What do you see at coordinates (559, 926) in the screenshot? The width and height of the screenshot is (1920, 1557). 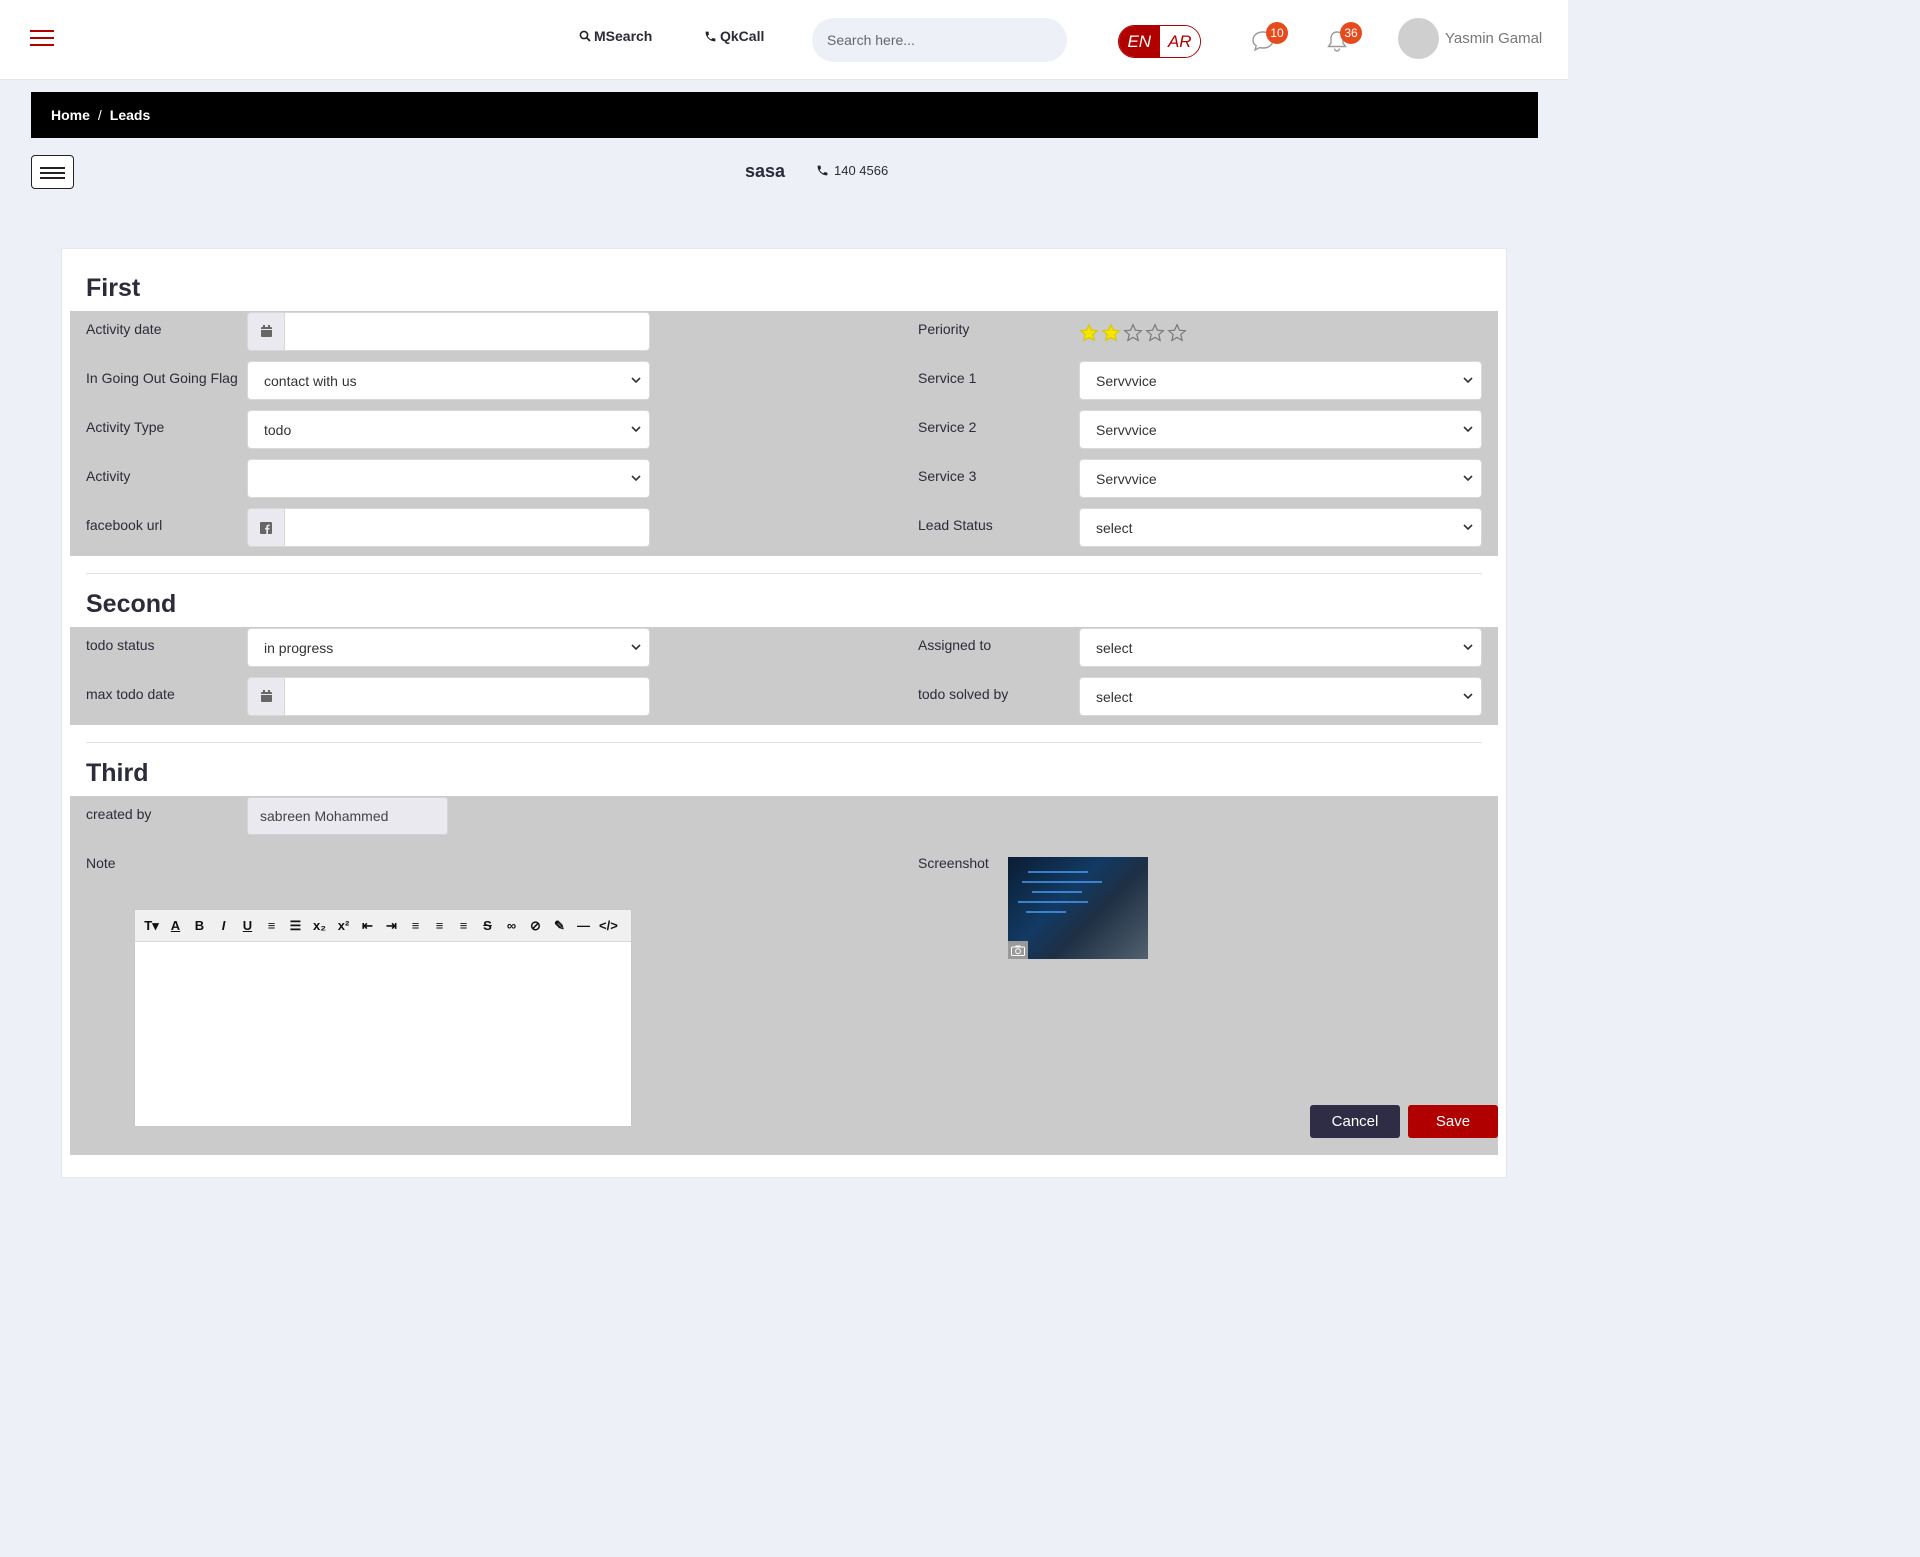 I see `eraser-icon: ✎` at bounding box center [559, 926].